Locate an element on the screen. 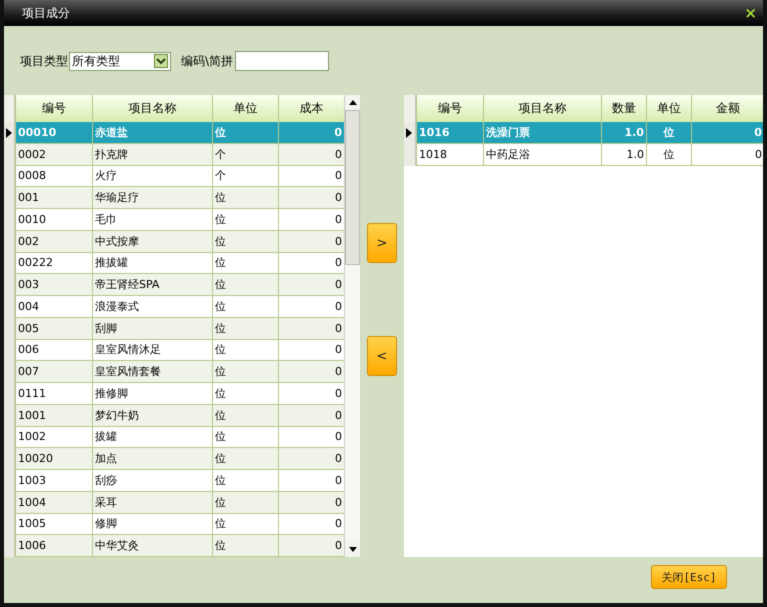 This screenshot has width=767, height=607. table-row: 005 刮脚 位 0 is located at coordinates (174, 329).